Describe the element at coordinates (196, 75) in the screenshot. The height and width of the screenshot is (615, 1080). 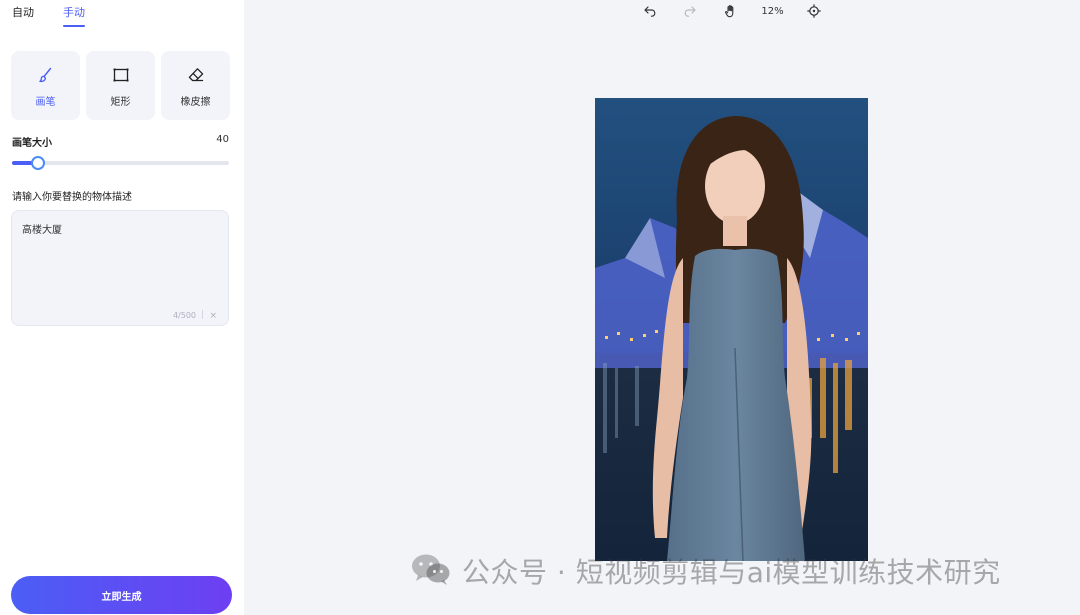
I see `eraser-icon` at that location.